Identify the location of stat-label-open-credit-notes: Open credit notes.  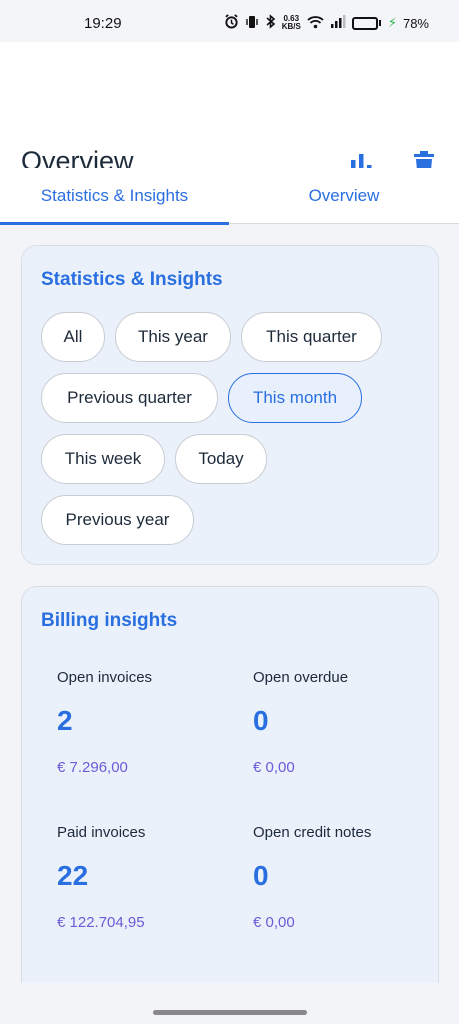
(312, 832).